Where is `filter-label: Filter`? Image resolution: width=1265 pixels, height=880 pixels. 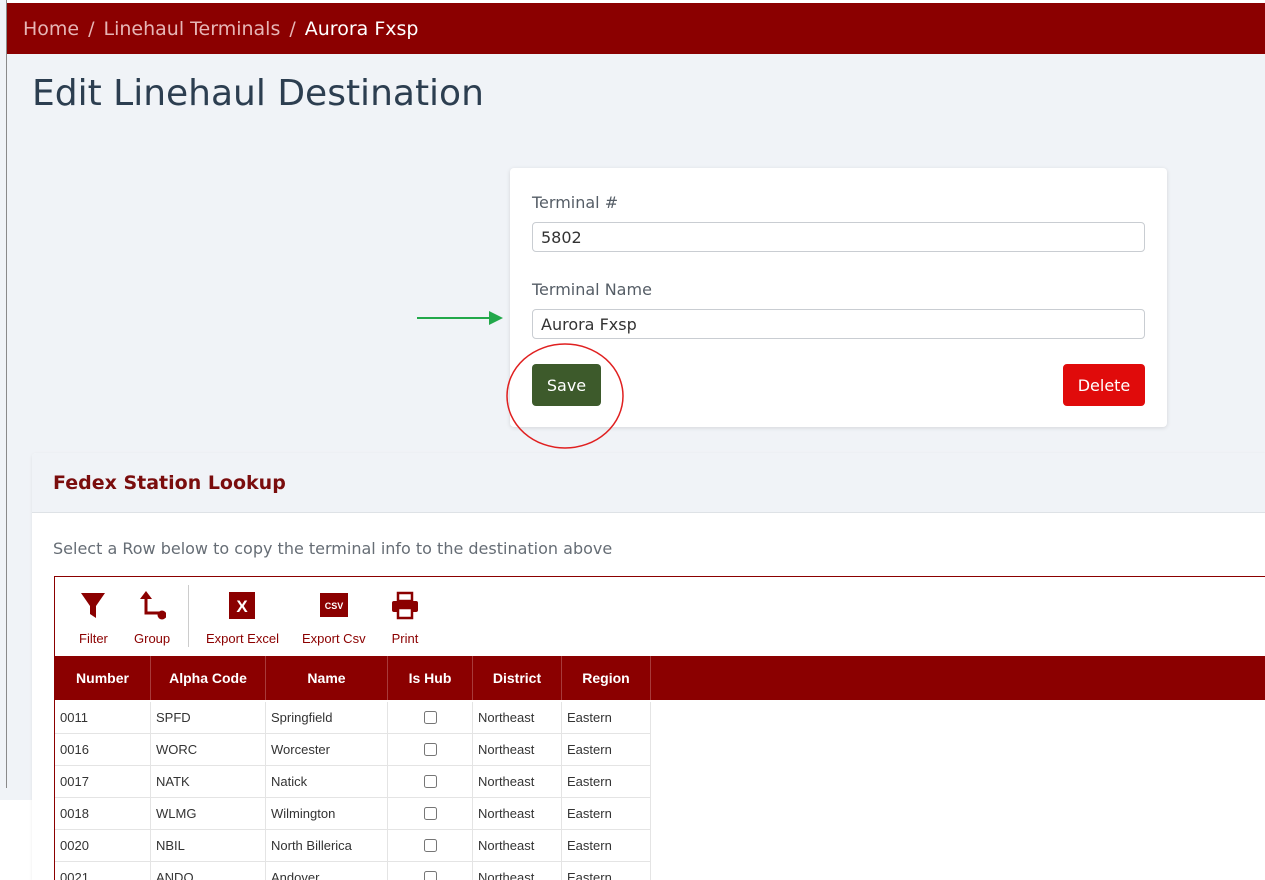 filter-label: Filter is located at coordinates (93, 638).